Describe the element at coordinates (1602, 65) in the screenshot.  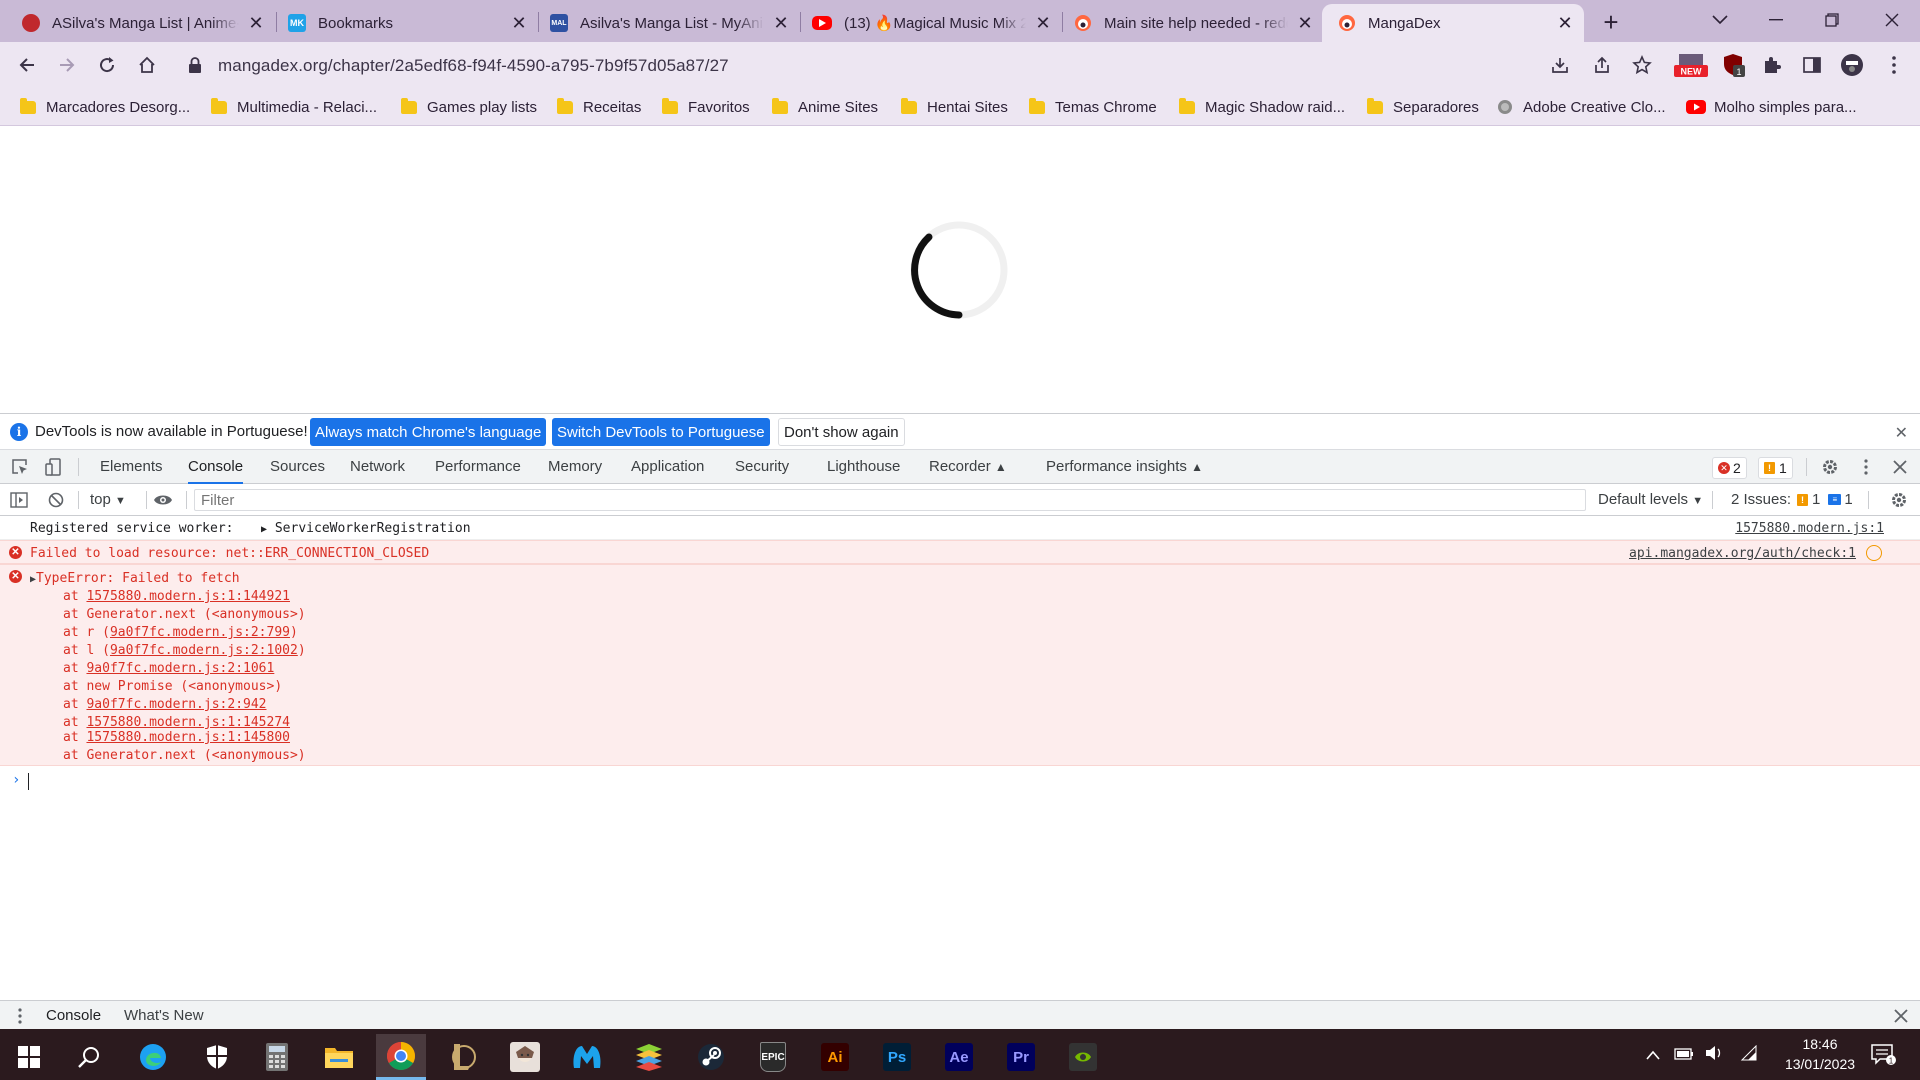
I see `share-icon` at that location.